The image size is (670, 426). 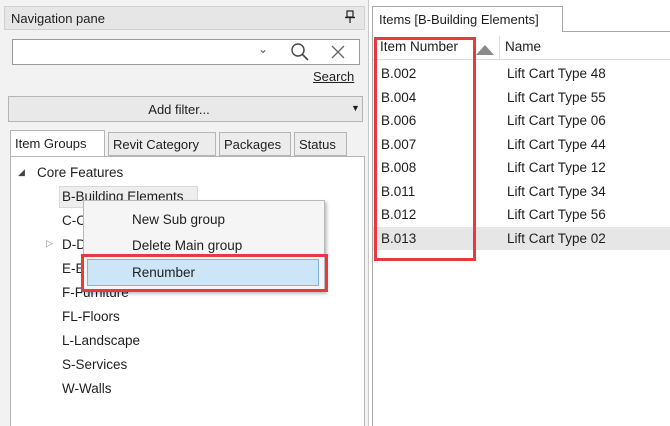 What do you see at coordinates (556, 144) in the screenshot?
I see `item-name-cell: Lift Cart Type 44` at bounding box center [556, 144].